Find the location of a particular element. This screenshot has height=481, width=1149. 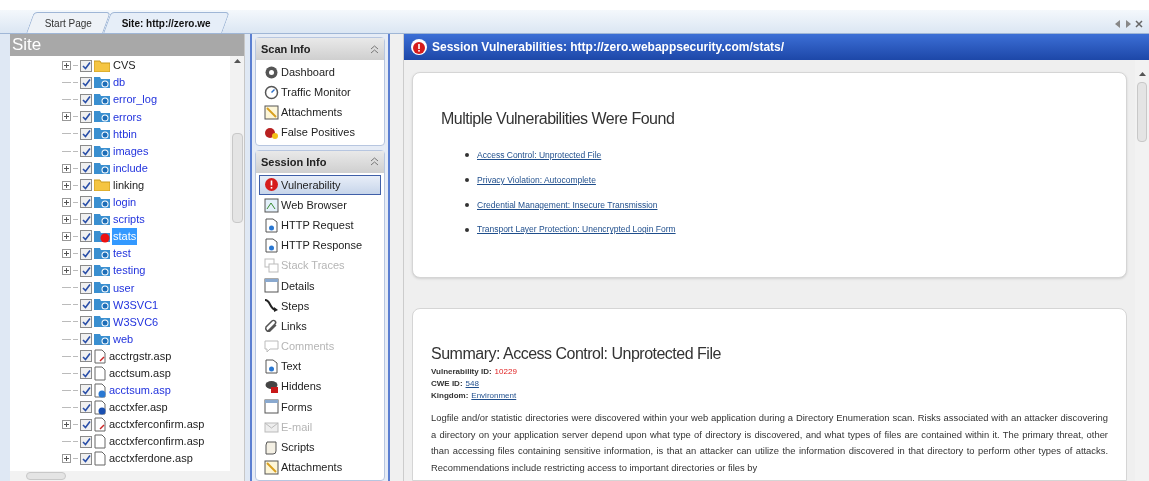

section-header: Scan Info is located at coordinates (320, 49).